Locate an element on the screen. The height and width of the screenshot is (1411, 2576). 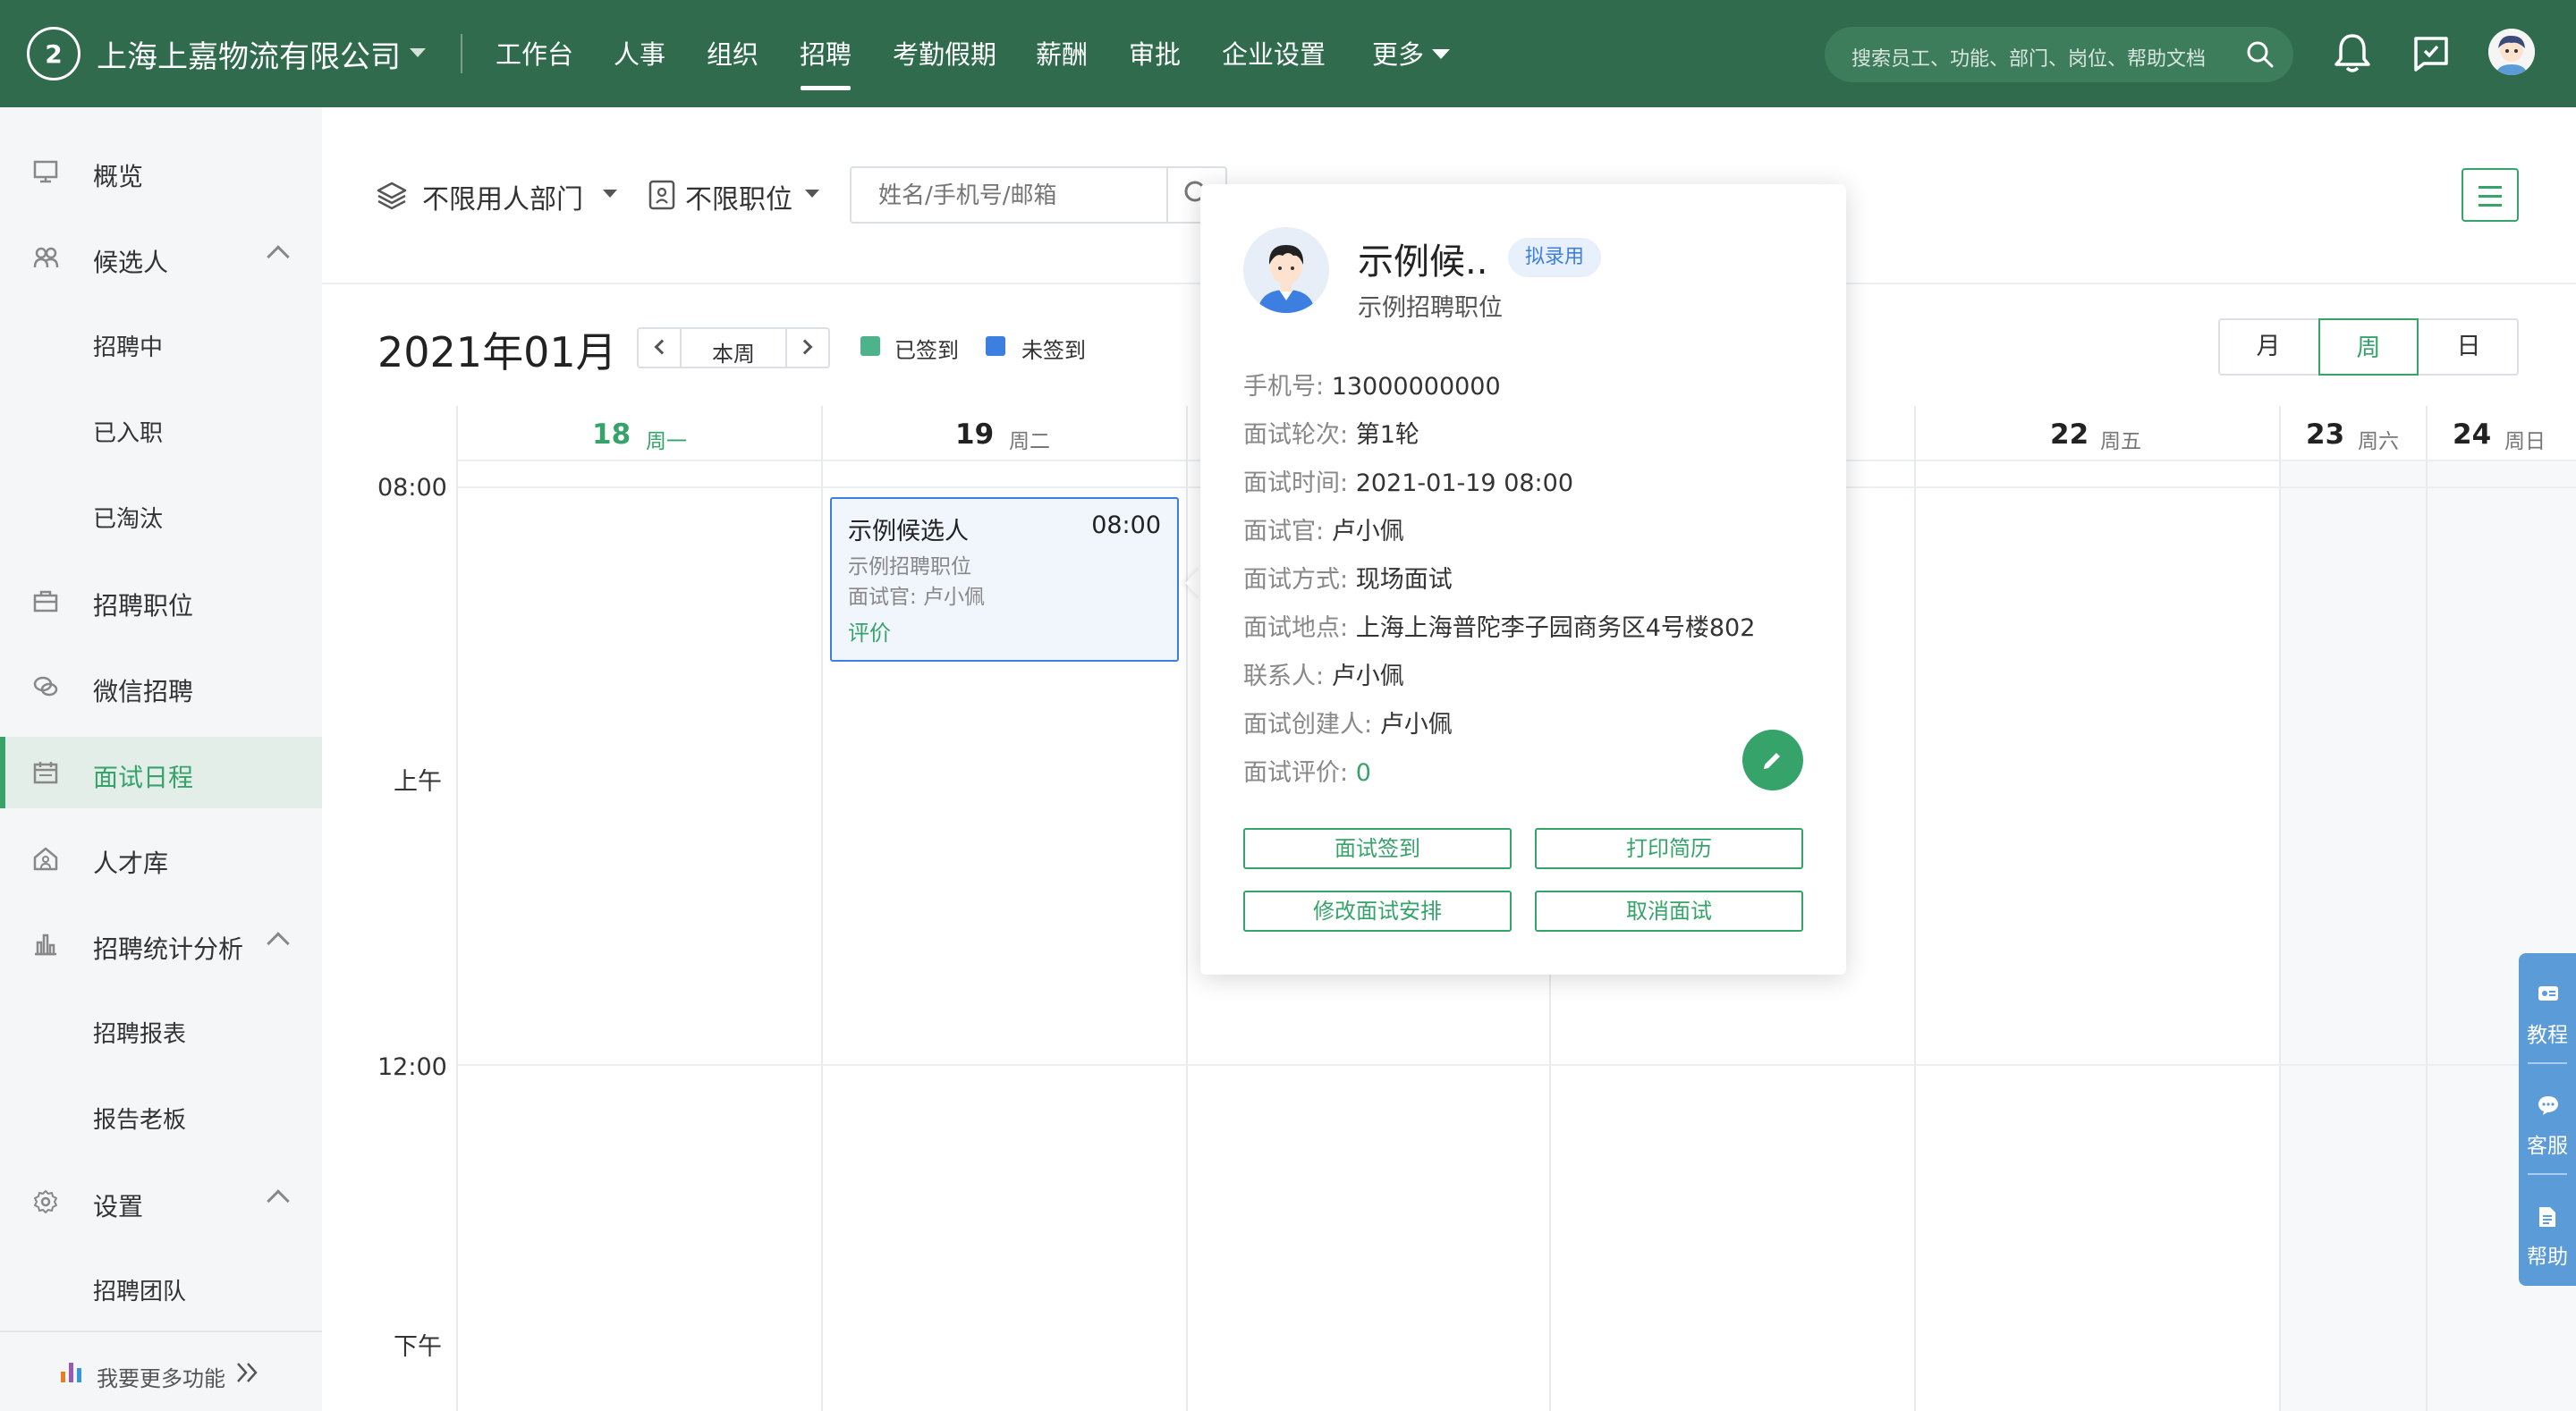
customer-service-label: 客服 is located at coordinates (2547, 1146).